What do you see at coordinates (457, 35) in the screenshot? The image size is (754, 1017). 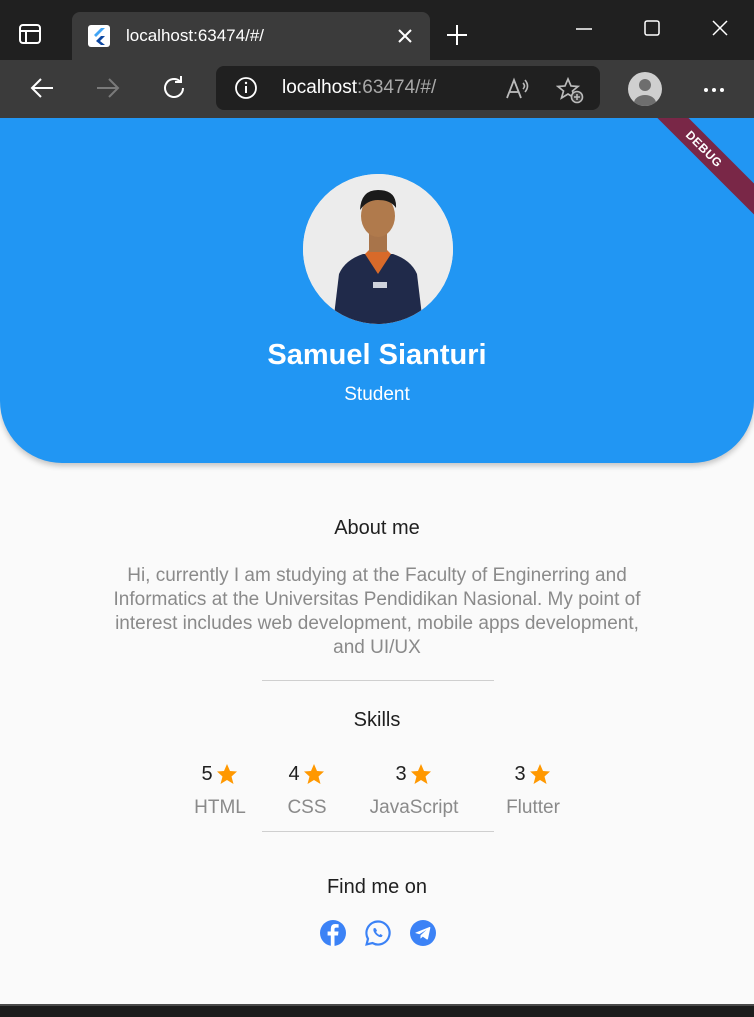 I see `new-tab-icon` at bounding box center [457, 35].